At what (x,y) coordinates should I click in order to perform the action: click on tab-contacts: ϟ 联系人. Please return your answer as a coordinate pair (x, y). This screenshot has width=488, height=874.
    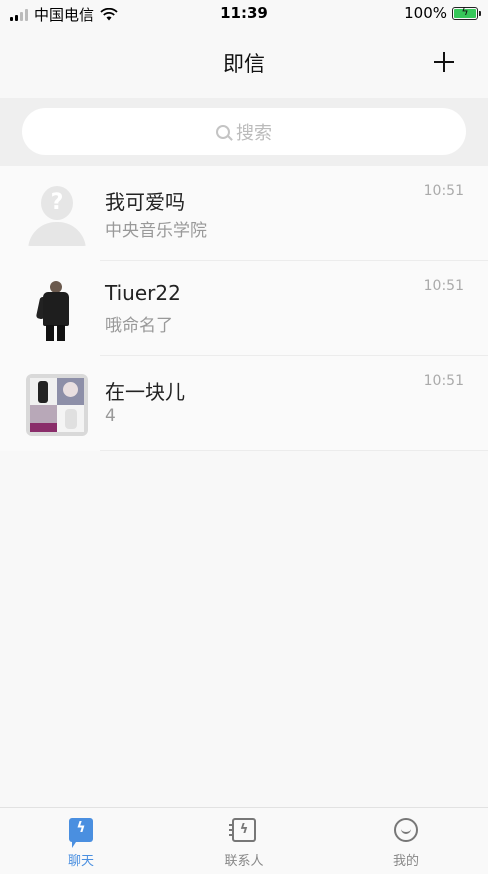
    Looking at the image, I should click on (244, 843).